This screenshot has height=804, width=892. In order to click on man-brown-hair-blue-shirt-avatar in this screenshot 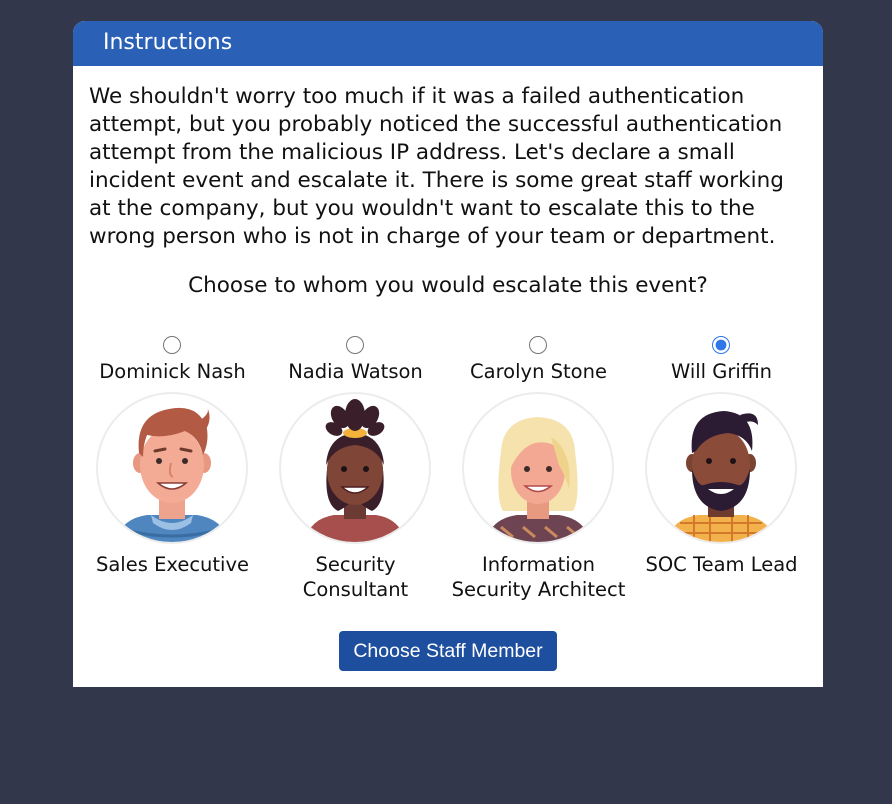, I will do `click(172, 468)`.